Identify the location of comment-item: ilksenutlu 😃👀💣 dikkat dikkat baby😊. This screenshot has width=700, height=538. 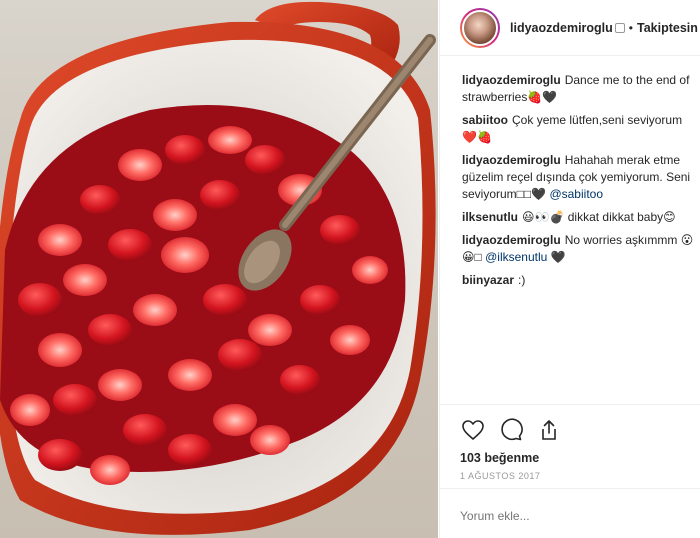
(580, 217).